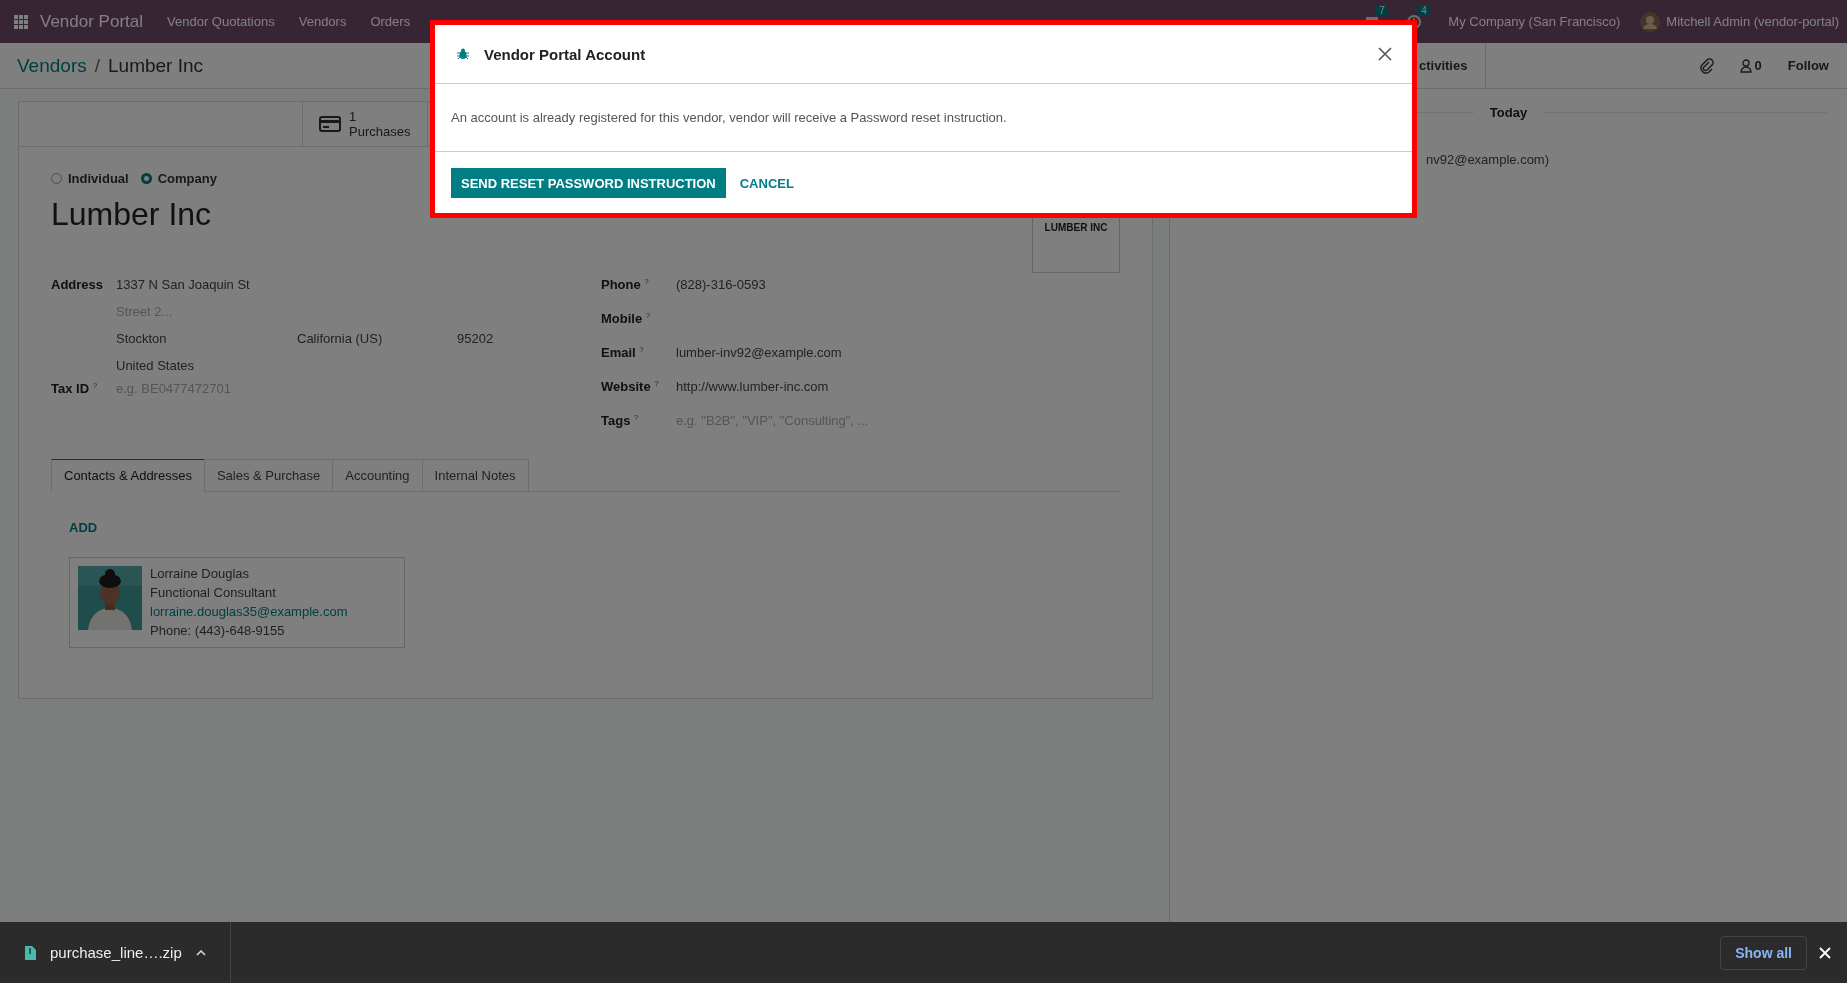  Describe the element at coordinates (1763, 952) in the screenshot. I see `show-all-button: Show all` at that location.